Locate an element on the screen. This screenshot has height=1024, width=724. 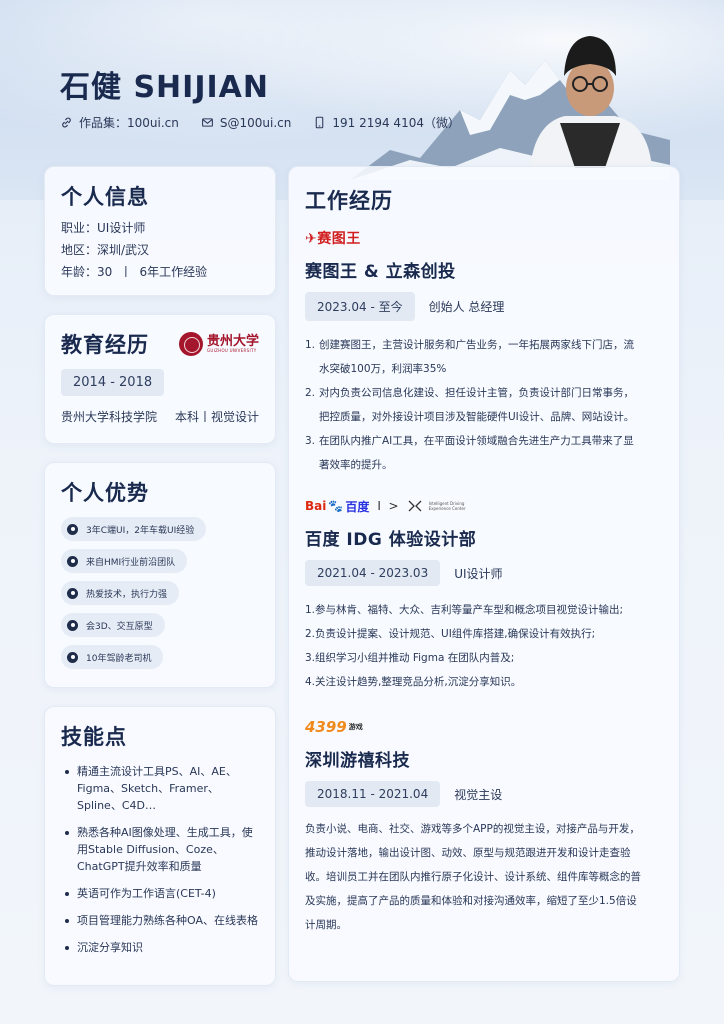
mail-icon is located at coordinates (207, 122).